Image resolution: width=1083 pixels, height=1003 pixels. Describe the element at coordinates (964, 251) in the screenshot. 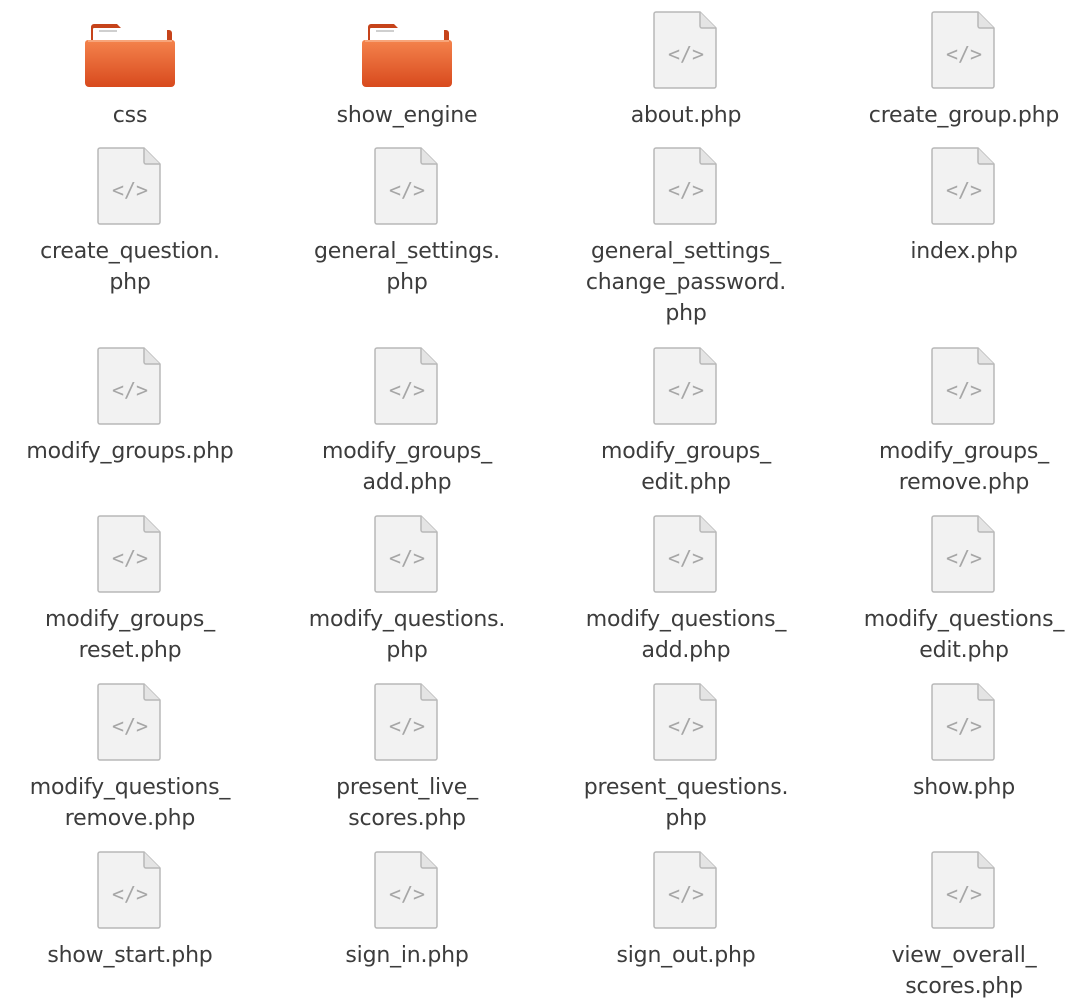

I see `file-name: index.php` at that location.